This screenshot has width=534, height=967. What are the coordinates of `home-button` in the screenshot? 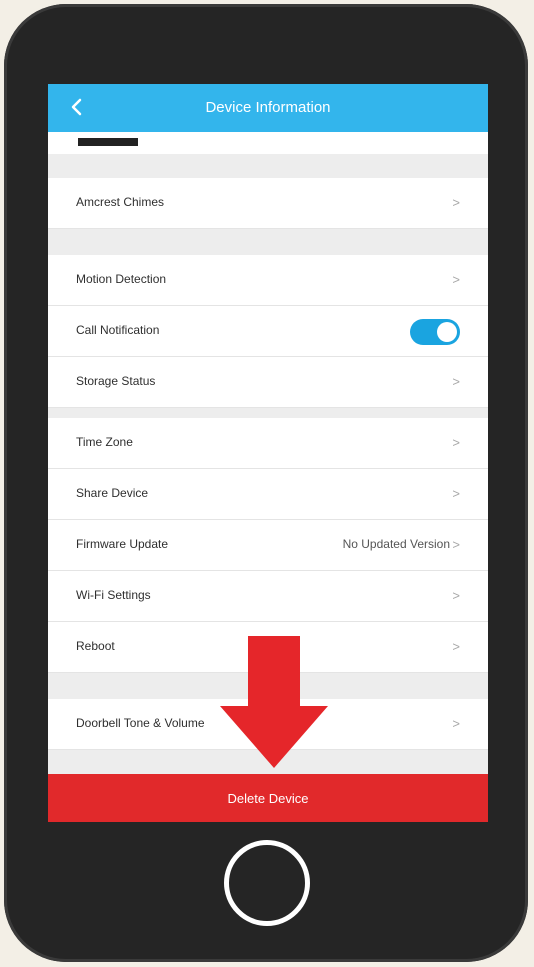 It's located at (267, 883).